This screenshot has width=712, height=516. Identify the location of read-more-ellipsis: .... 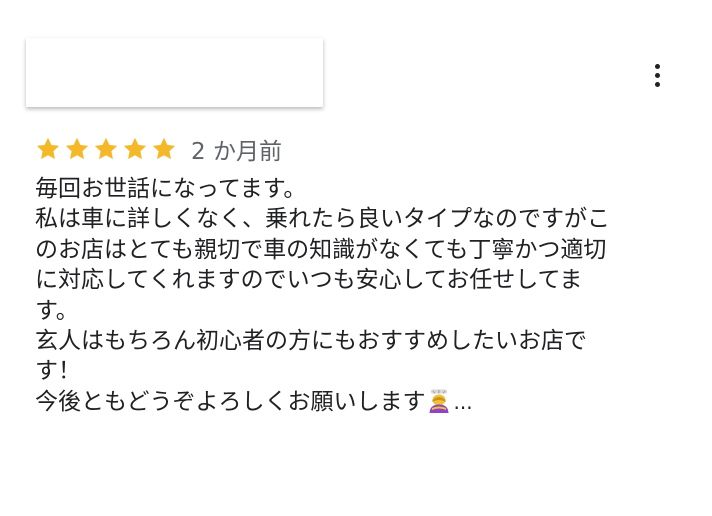
(463, 402).